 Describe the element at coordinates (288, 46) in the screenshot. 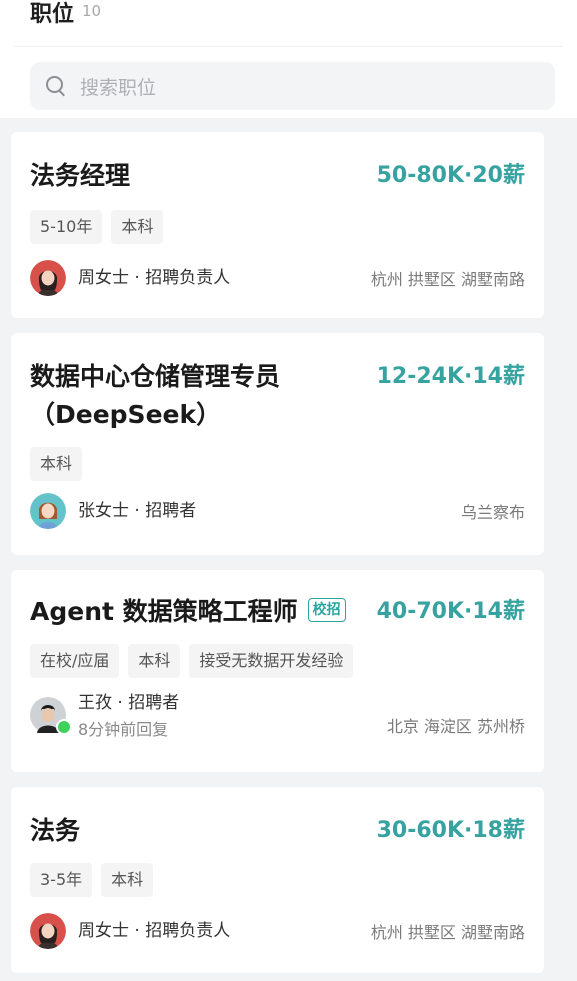

I see `divider` at that location.